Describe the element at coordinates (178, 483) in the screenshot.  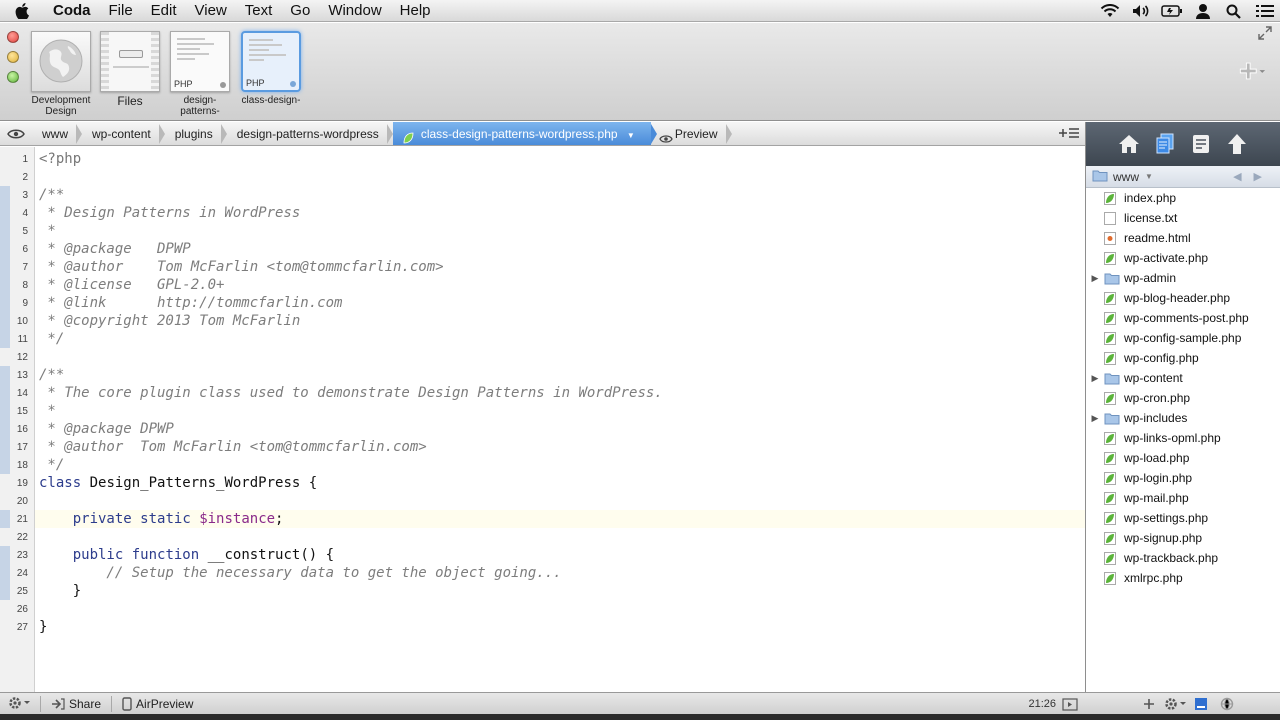
I see `code-line: class Design_Patterns_WordPress {` at that location.